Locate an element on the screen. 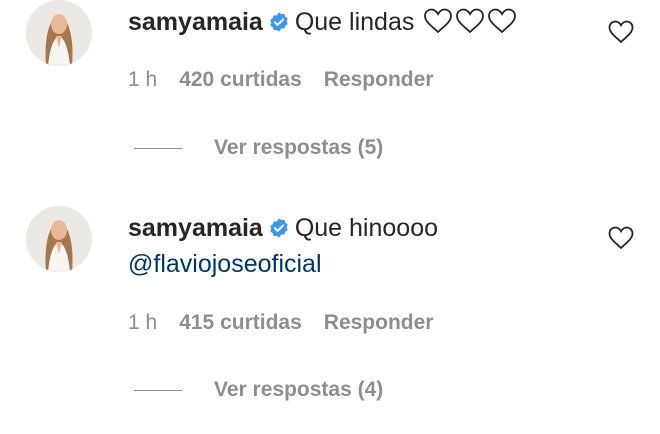 The image size is (660, 434). comment-meta: 1 h 420 curtidas Responder is located at coordinates (291, 80).